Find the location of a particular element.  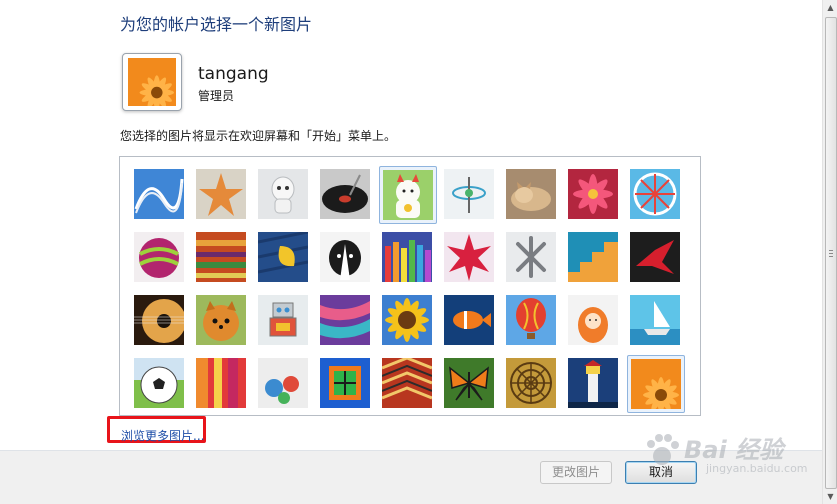

current-avatar is located at coordinates (152, 82).